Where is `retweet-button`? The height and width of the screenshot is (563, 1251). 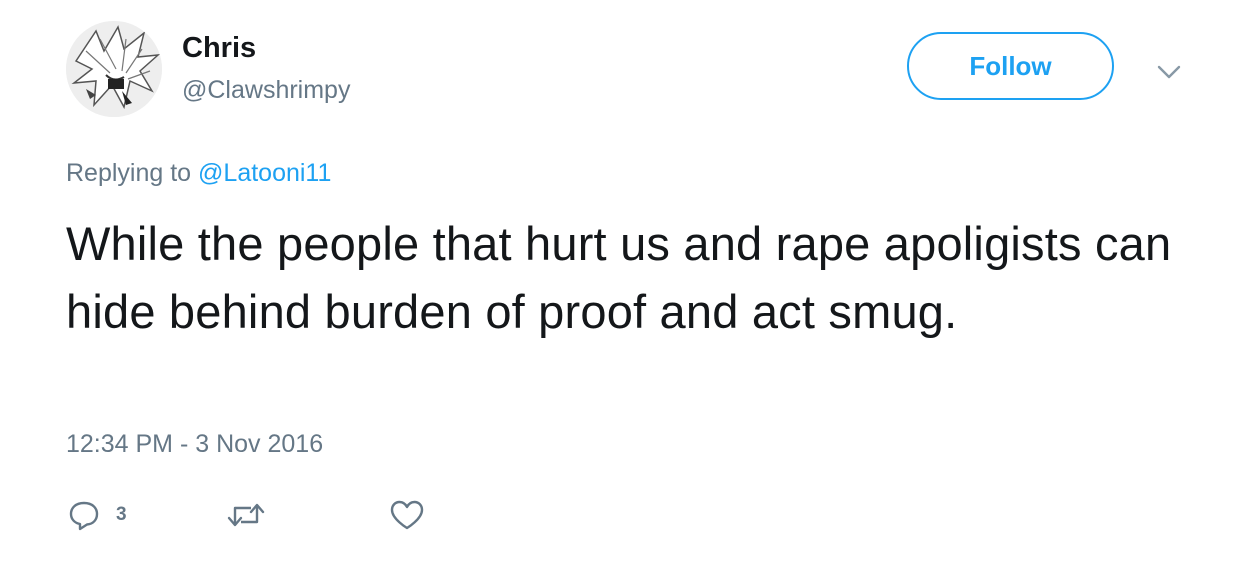 retweet-button is located at coordinates (246, 515).